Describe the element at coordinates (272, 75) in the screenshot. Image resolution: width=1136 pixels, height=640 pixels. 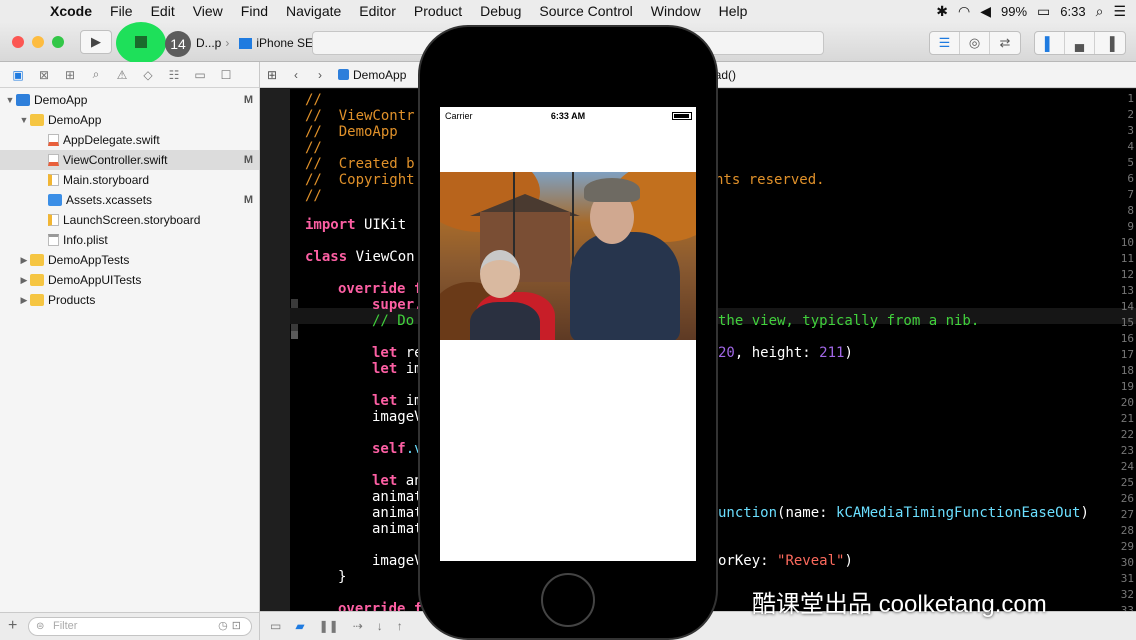
I see `related-items-icon: ⊞` at that location.